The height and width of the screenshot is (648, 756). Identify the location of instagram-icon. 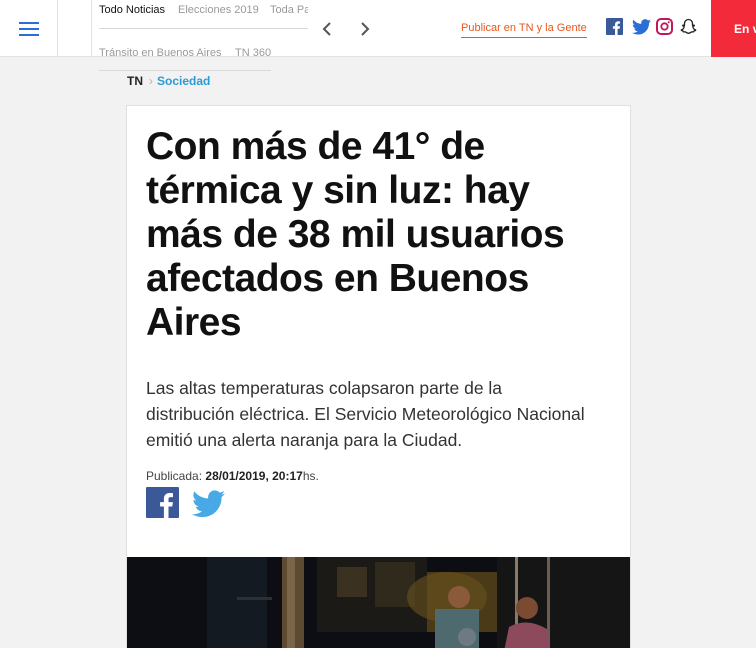
(664, 26).